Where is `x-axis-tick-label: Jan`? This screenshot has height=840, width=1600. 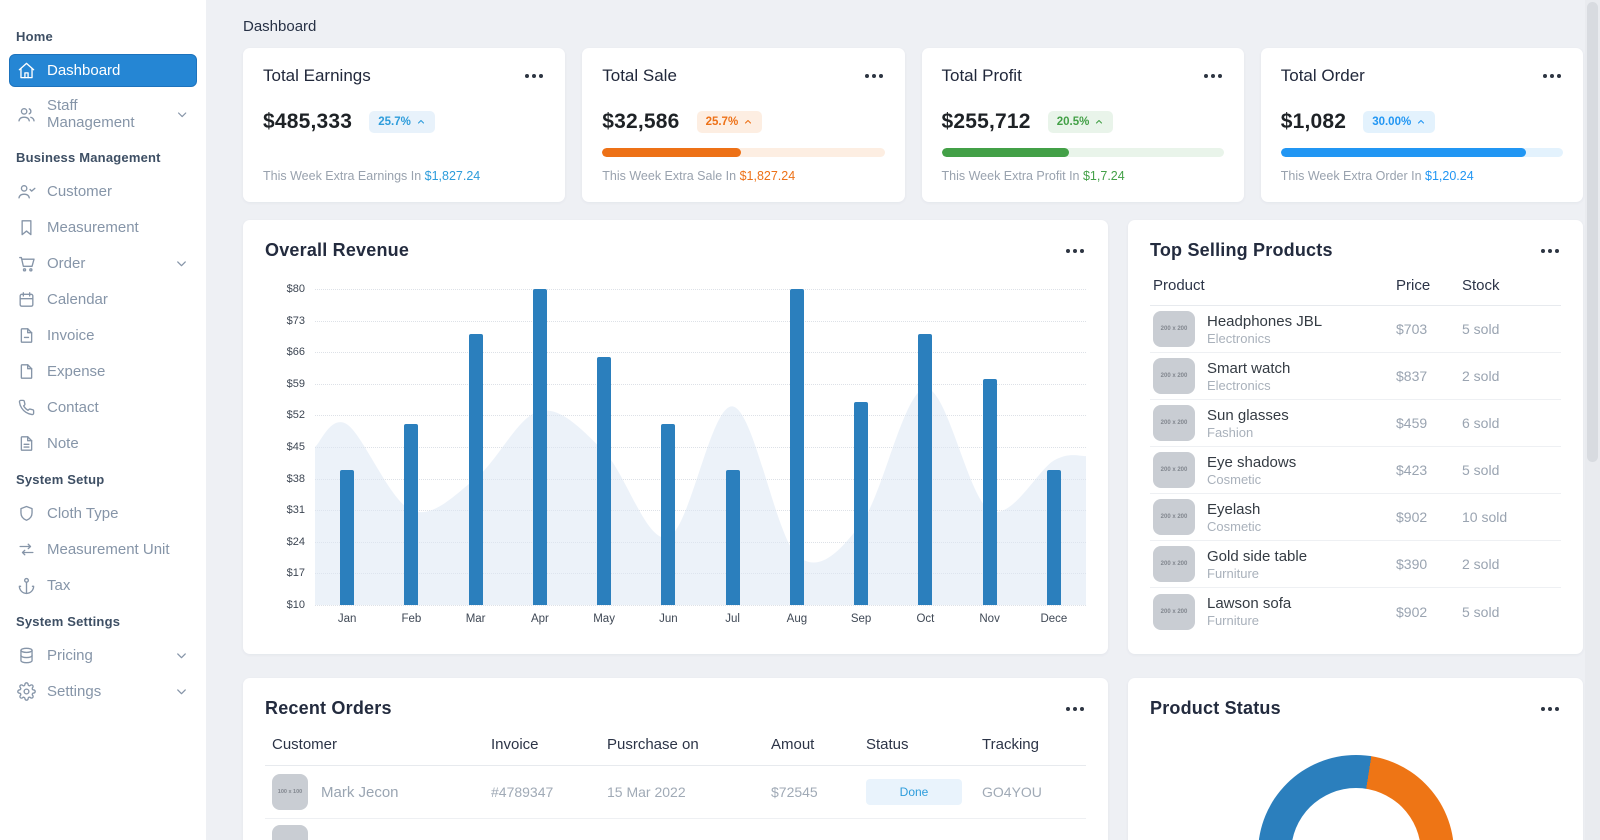
x-axis-tick-label: Jan is located at coordinates (347, 619).